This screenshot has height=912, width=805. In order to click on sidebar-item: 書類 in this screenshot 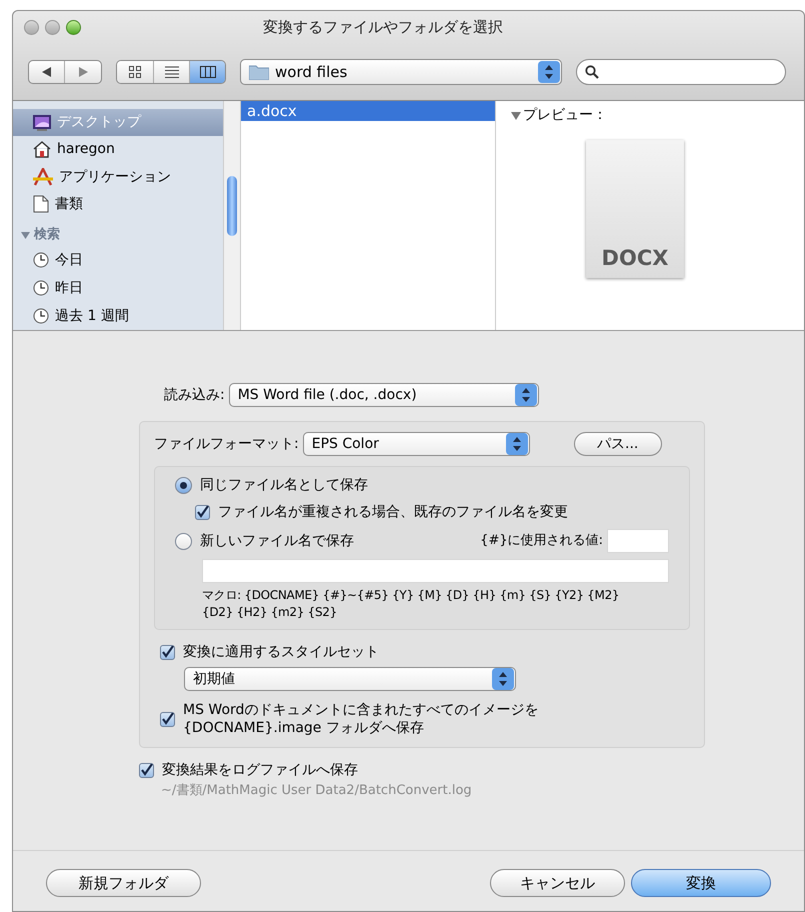, I will do `click(118, 204)`.